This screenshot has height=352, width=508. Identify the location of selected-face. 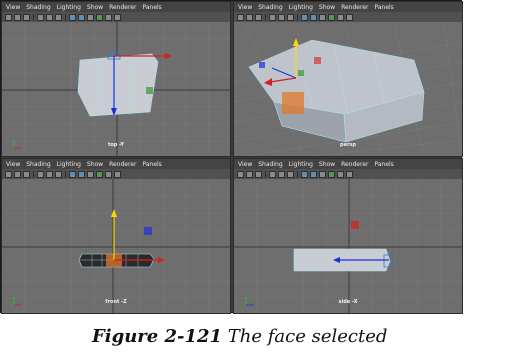
(293, 103).